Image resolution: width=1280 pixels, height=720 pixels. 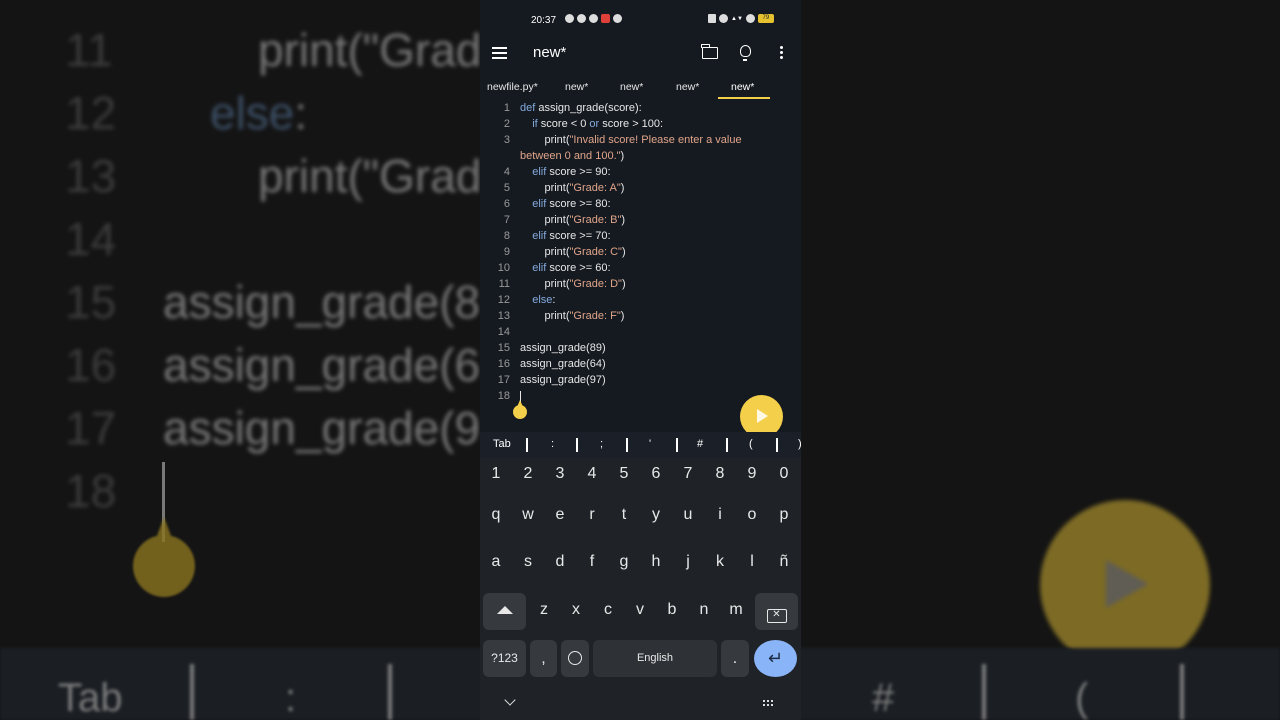 I want to click on letter-key-i: i, so click(x=720, y=514).